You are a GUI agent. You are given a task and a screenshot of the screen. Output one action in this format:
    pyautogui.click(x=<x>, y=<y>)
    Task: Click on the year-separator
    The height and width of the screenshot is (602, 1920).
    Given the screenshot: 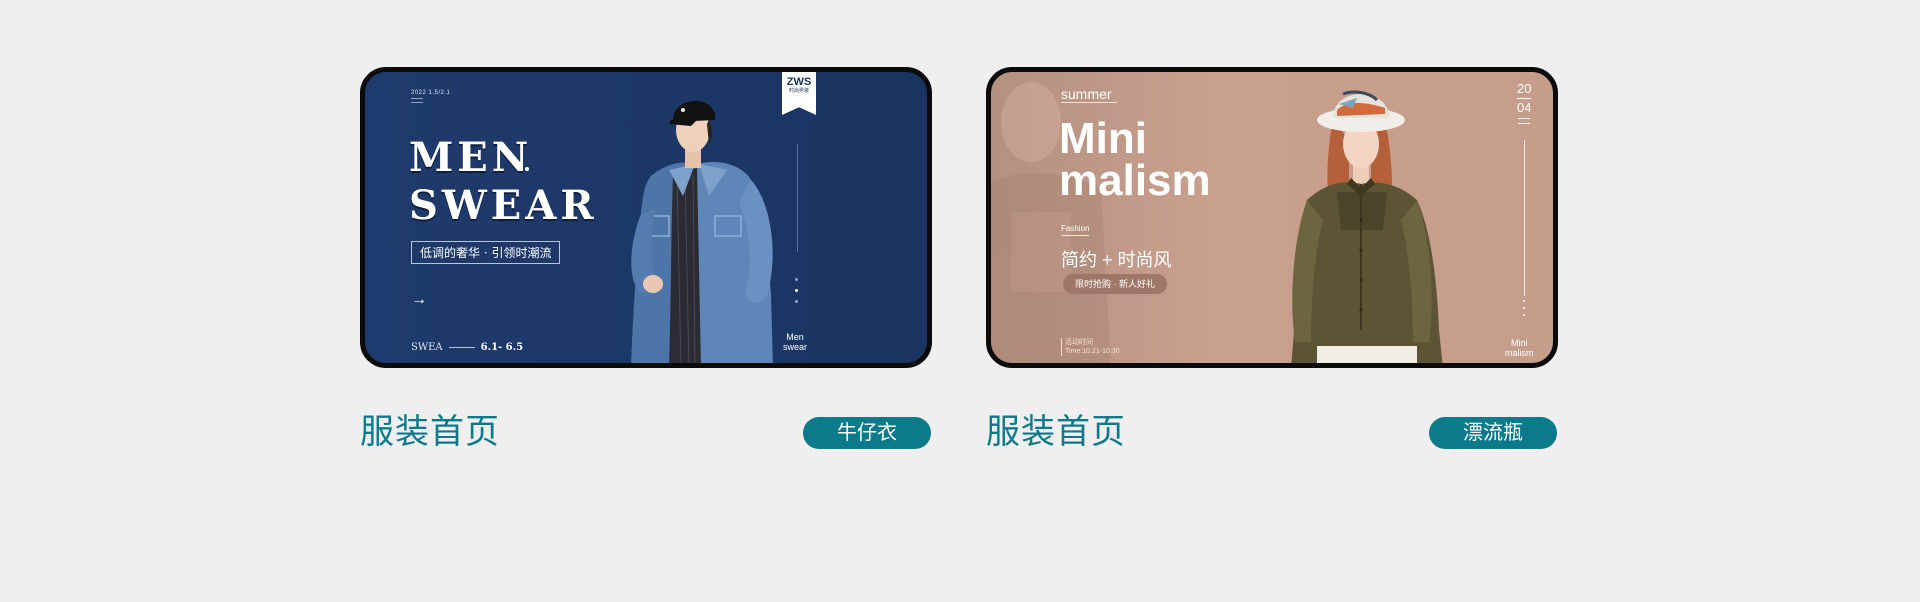 What is the action you would take?
    pyautogui.click(x=1524, y=98)
    